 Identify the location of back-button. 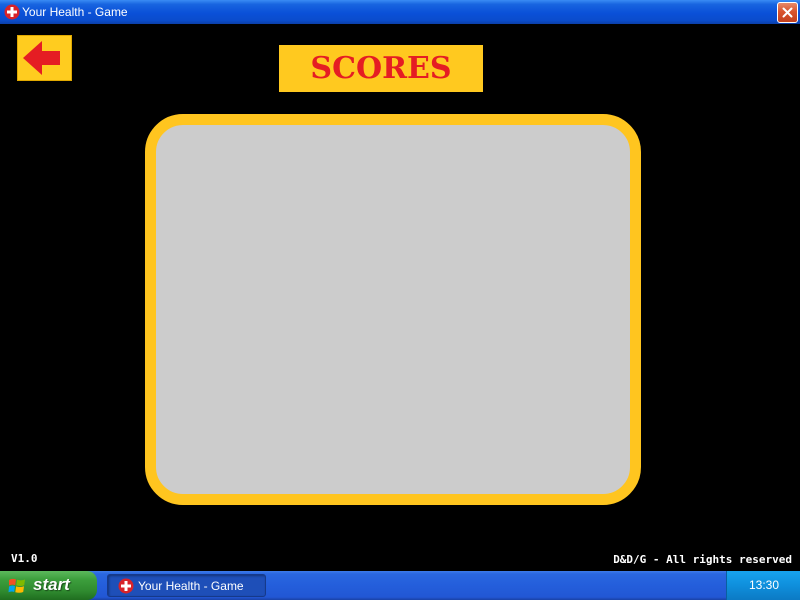
(44, 58).